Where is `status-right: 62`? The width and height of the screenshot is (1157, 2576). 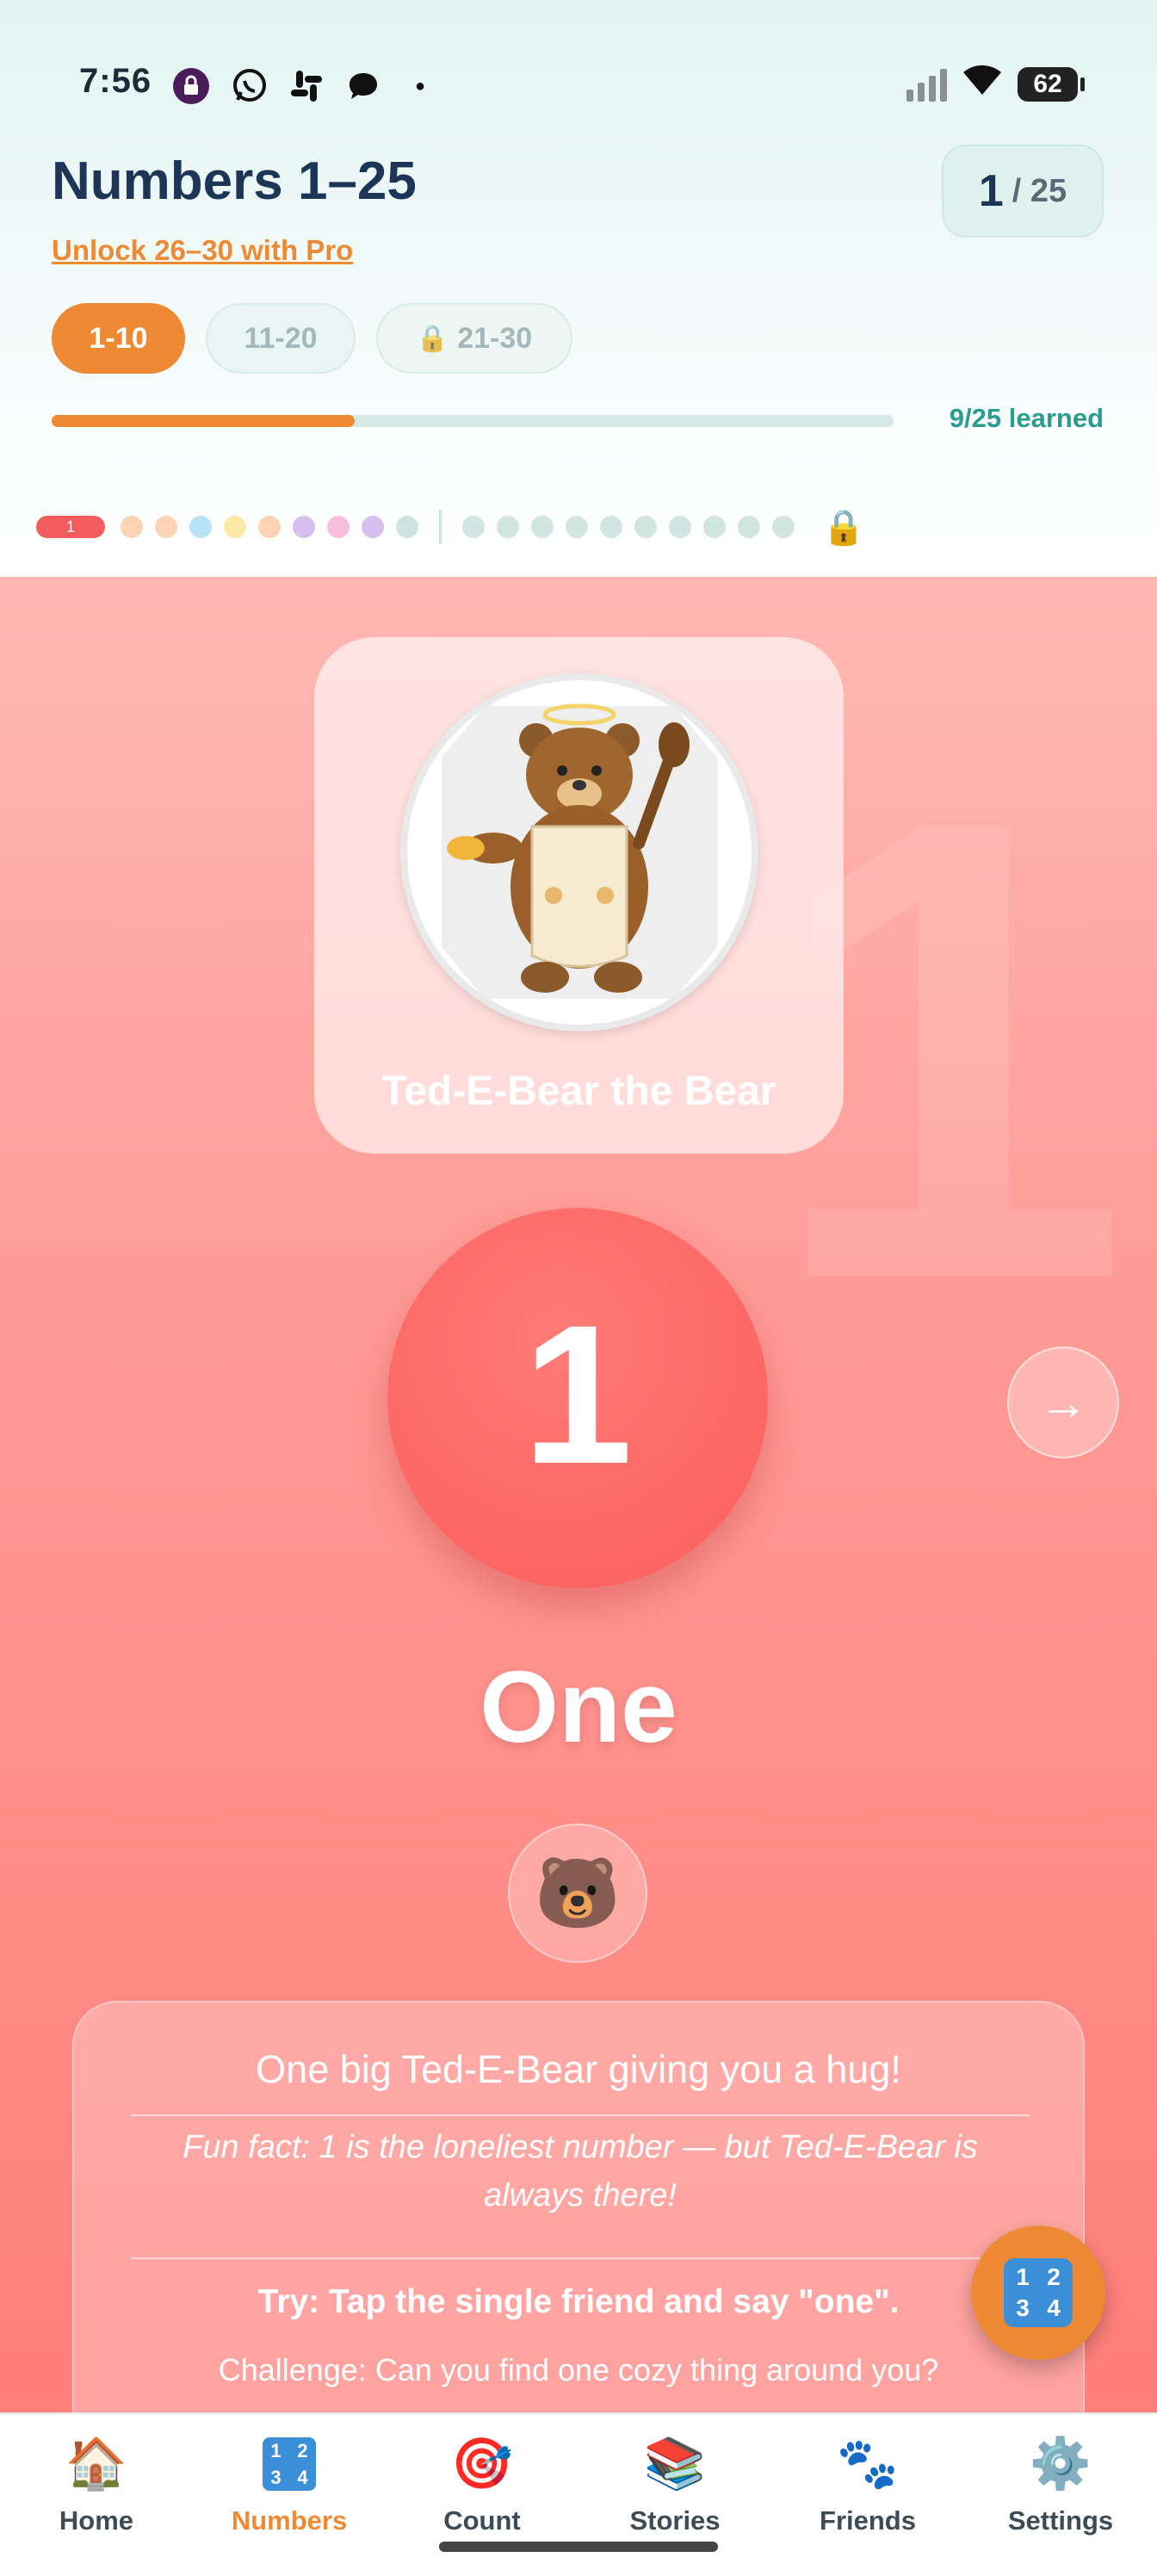
status-right: 62 is located at coordinates (995, 84).